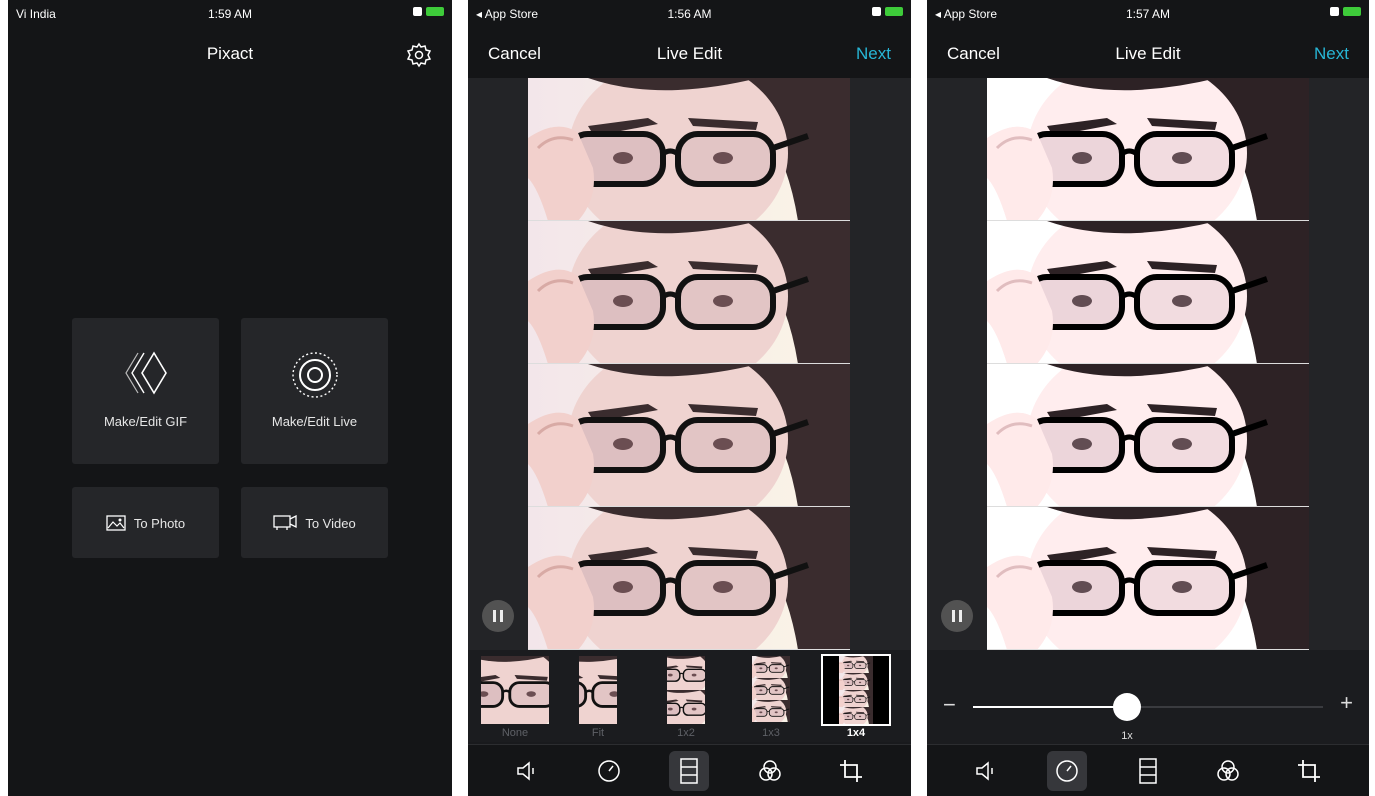 Image resolution: width=1375 pixels, height=796 pixels. What do you see at coordinates (145, 373) in the screenshot?
I see `gif-diamond-icon` at bounding box center [145, 373].